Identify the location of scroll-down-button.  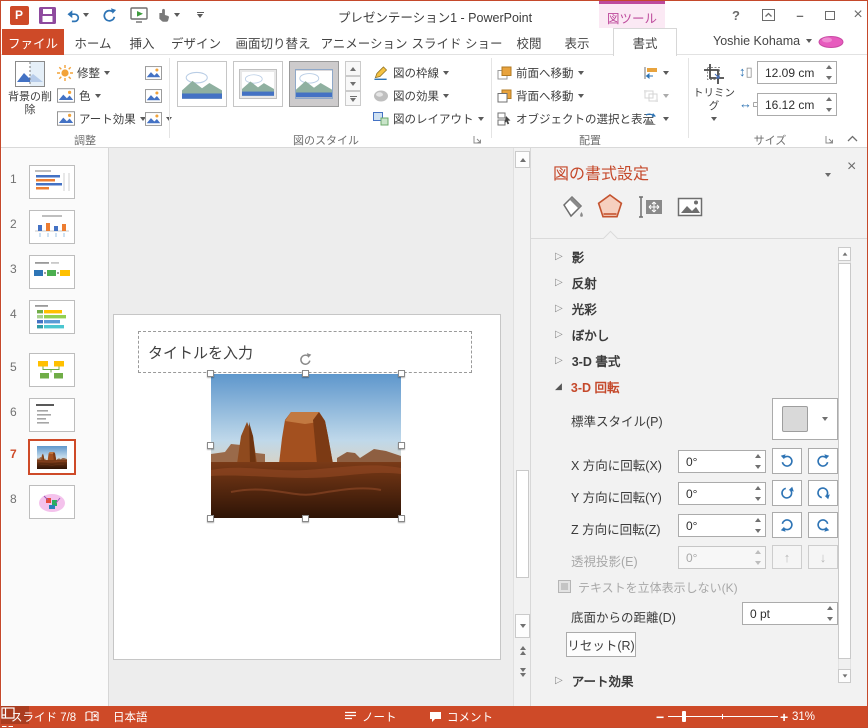
(522, 626).